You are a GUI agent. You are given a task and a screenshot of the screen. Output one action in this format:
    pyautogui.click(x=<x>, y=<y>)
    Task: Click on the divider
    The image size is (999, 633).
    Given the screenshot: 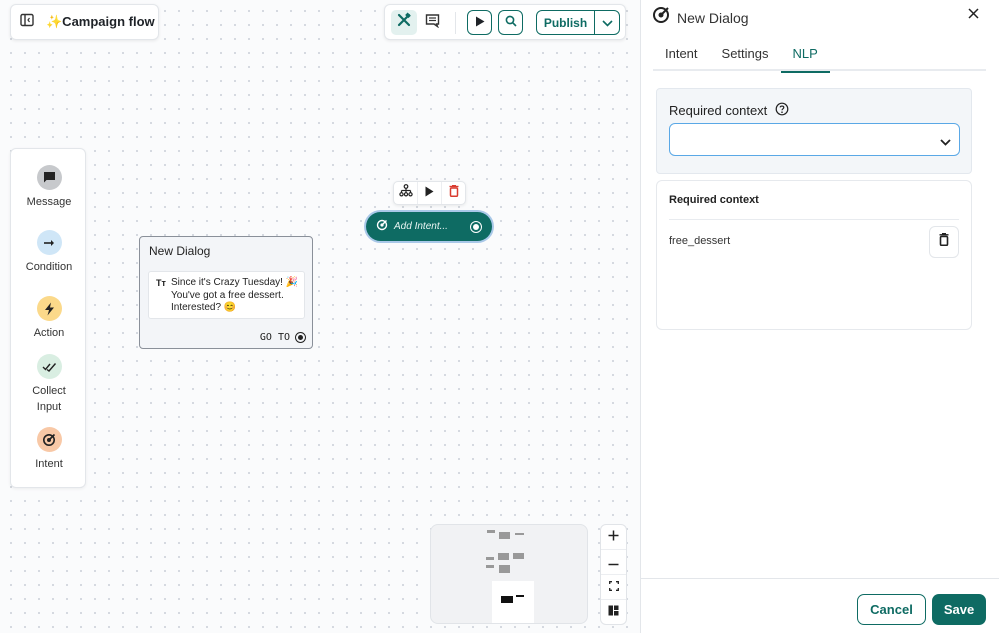 What is the action you would take?
    pyautogui.click(x=814, y=219)
    